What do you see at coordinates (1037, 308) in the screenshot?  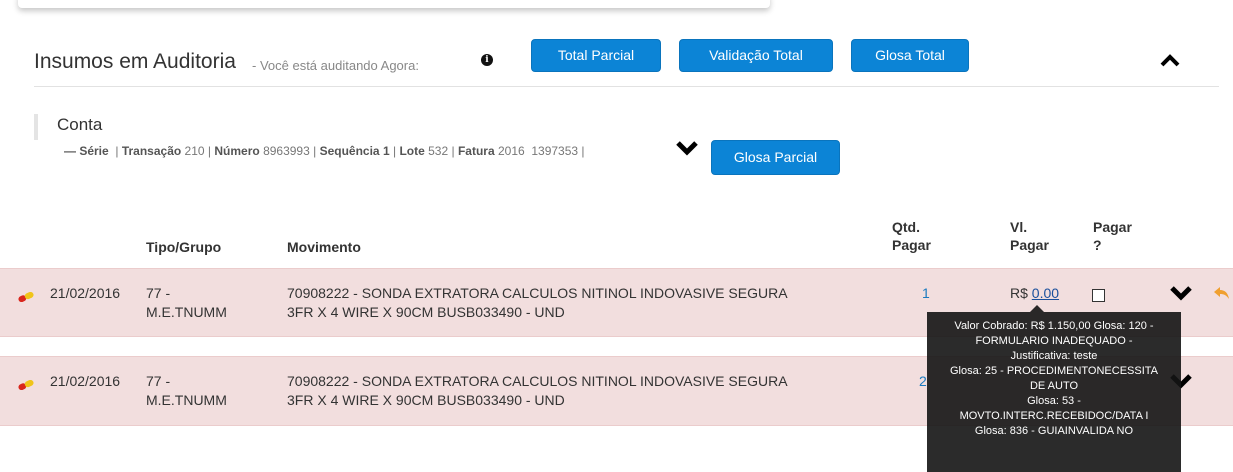 I see `tooltip-arrow` at bounding box center [1037, 308].